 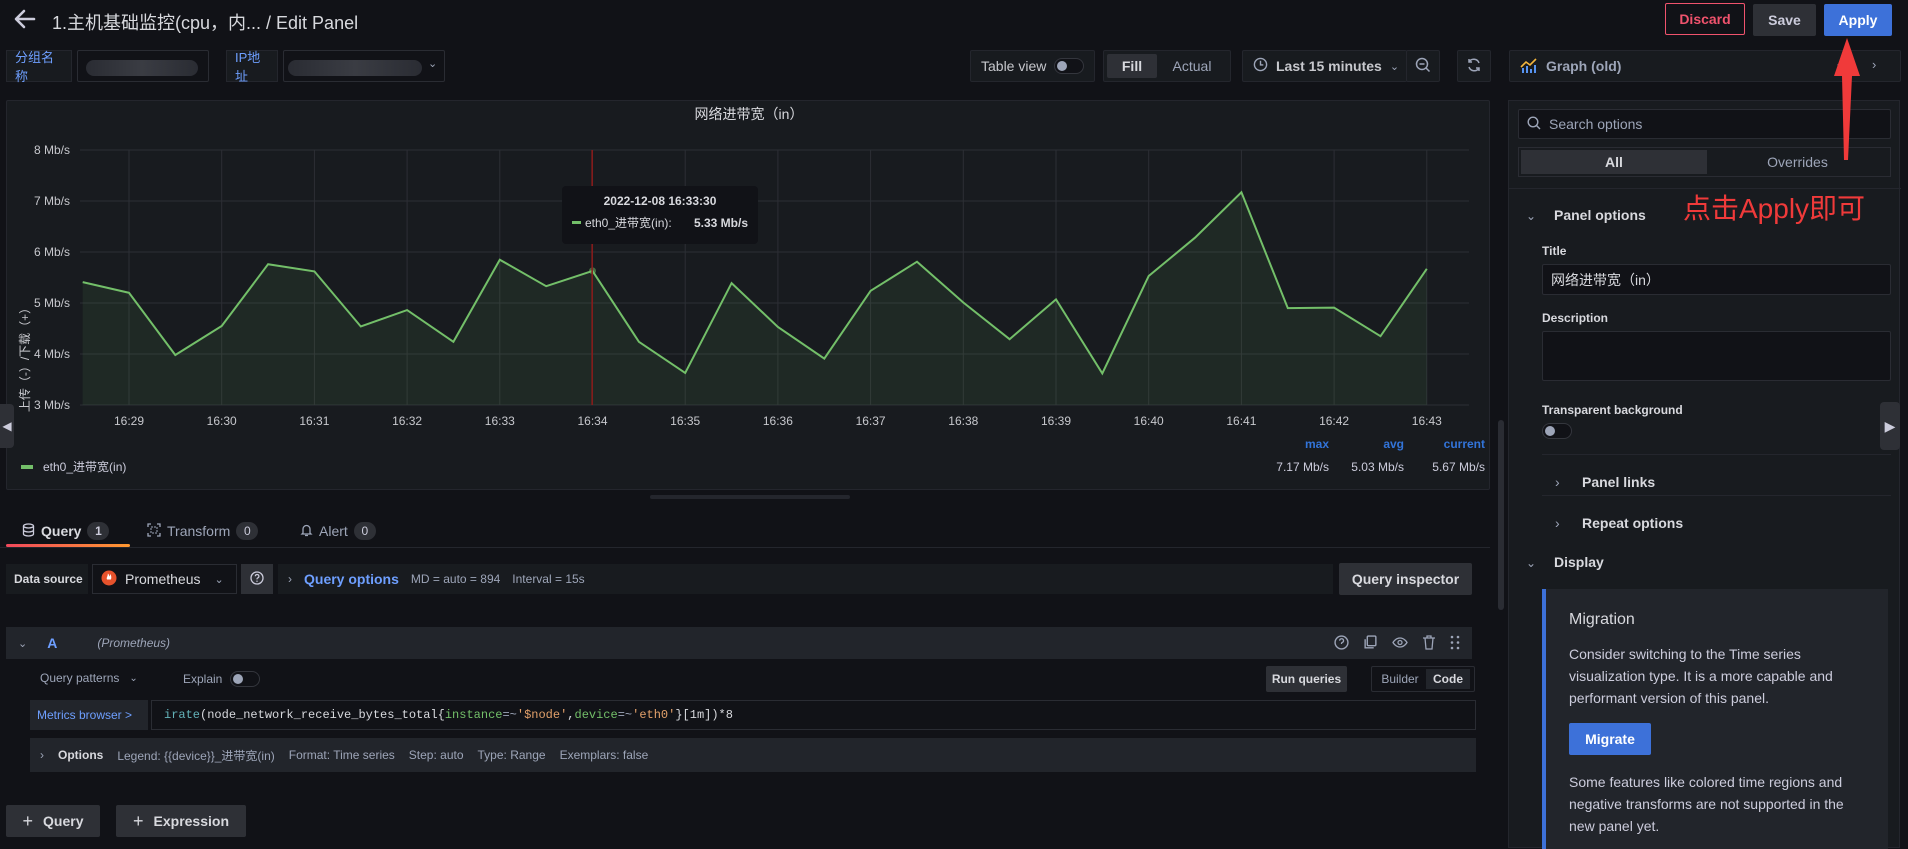 I want to click on query-tail: )*8, so click(x=722, y=715).